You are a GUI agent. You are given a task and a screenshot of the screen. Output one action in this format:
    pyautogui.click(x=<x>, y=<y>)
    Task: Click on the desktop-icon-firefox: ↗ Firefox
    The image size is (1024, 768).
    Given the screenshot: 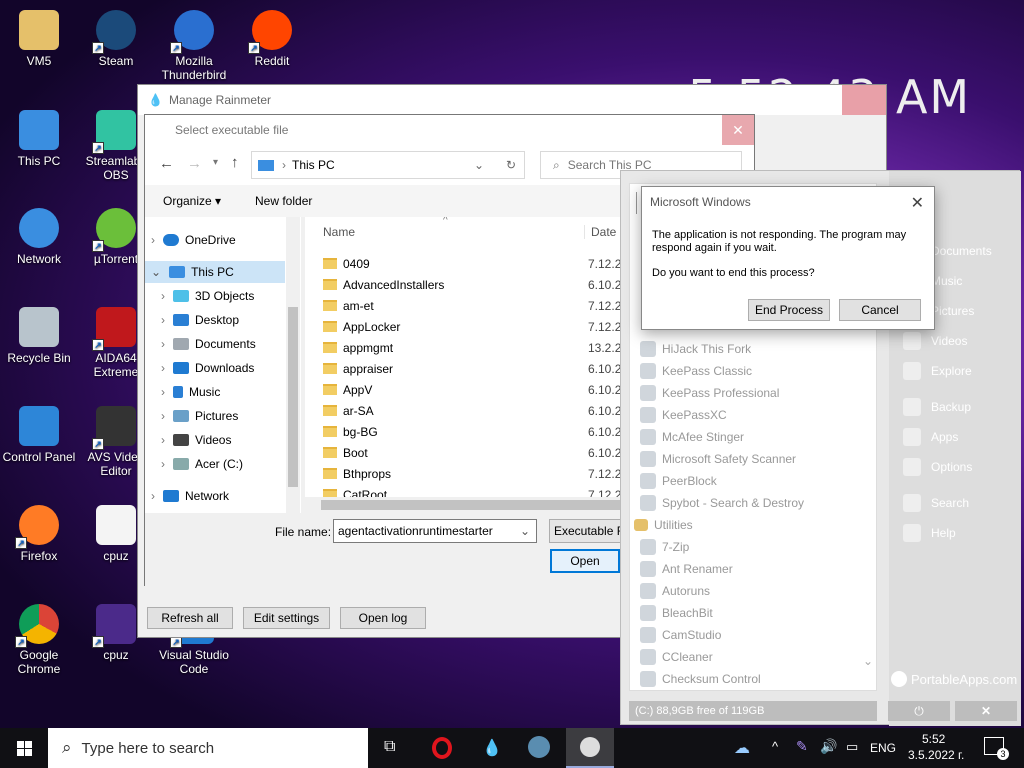 What is the action you would take?
    pyautogui.click(x=39, y=534)
    